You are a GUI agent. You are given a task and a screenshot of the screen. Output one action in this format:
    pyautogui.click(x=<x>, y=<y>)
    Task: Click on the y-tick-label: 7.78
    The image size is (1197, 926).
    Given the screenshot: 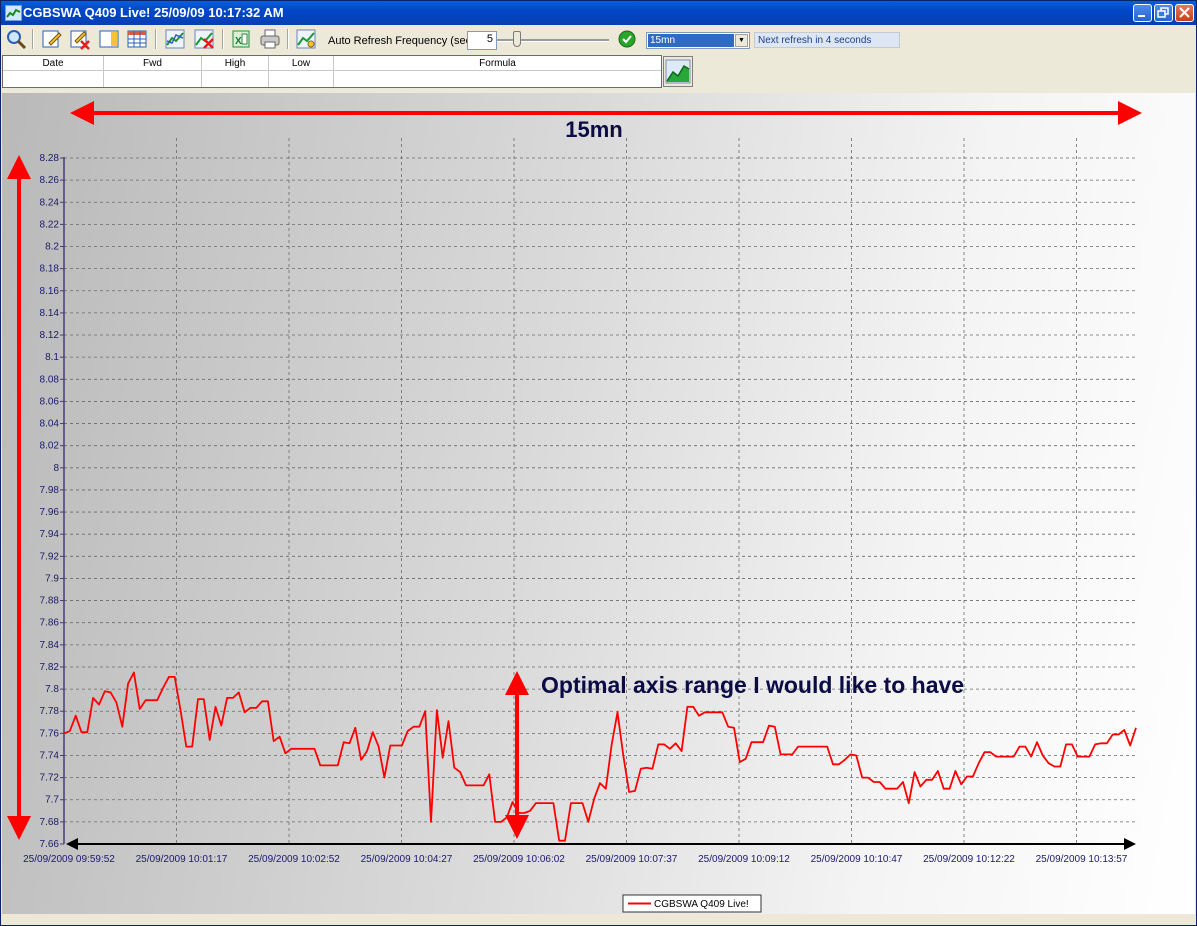 What is the action you would take?
    pyautogui.click(x=50, y=711)
    